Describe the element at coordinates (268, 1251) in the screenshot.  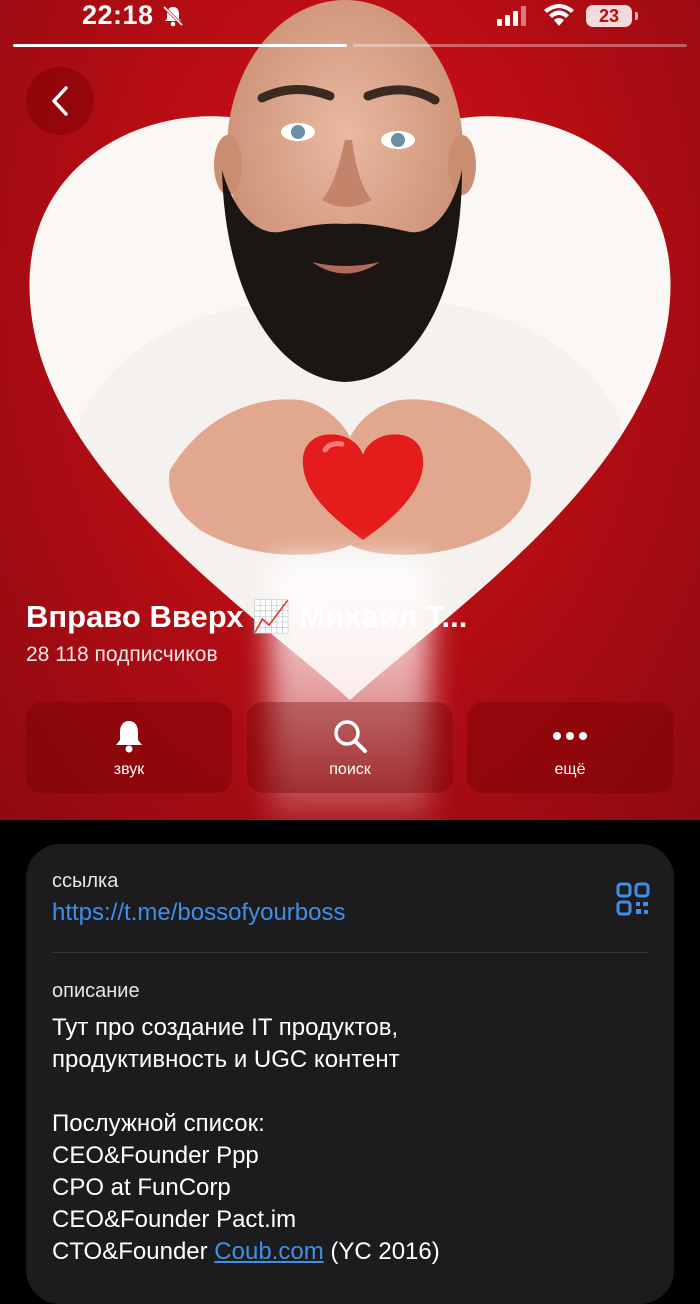
I see `coub-link: Coub.com` at that location.